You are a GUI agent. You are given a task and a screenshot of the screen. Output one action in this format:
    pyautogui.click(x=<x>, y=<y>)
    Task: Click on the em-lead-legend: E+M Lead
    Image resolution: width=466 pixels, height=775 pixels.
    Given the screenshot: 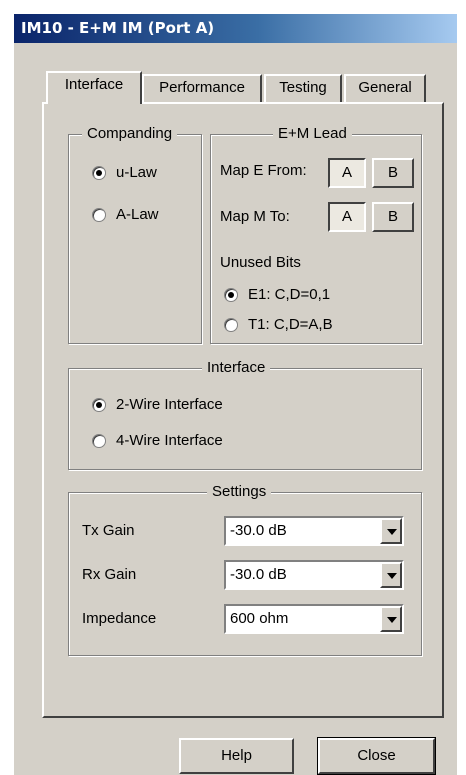 What is the action you would take?
    pyautogui.click(x=312, y=133)
    